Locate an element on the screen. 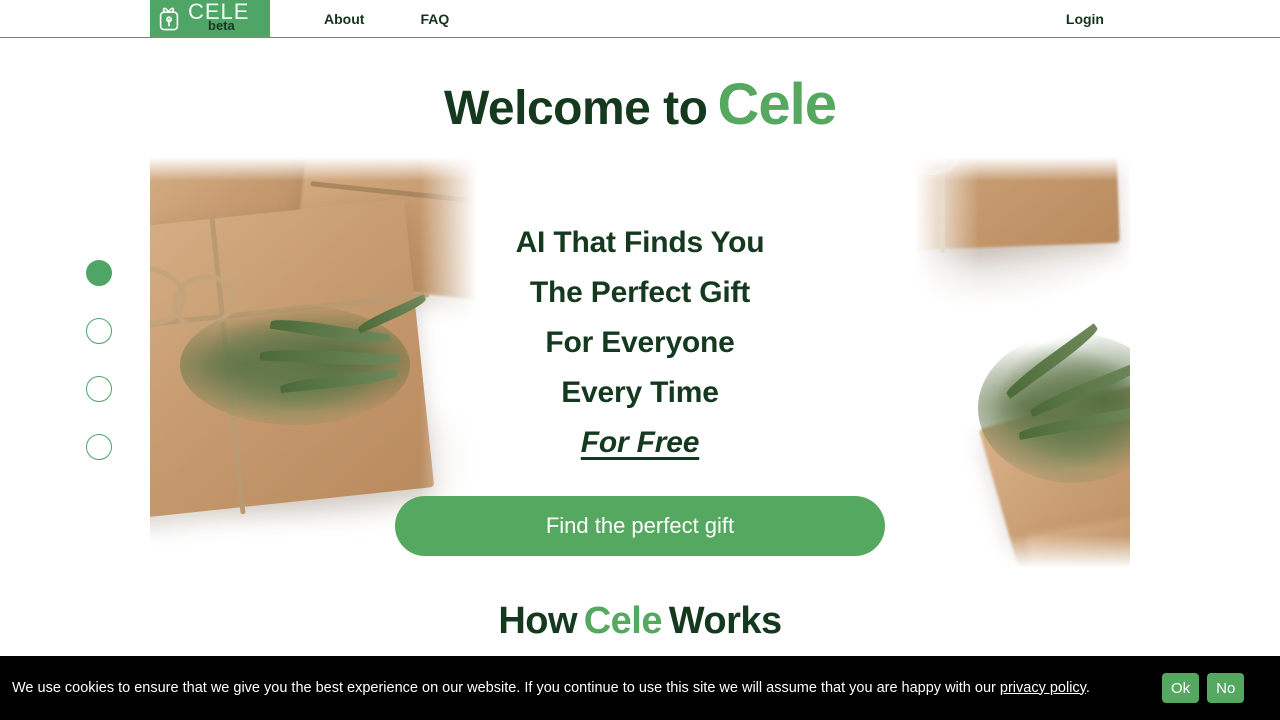  cookie-consent-actions: Ok No is located at coordinates (1212, 688).